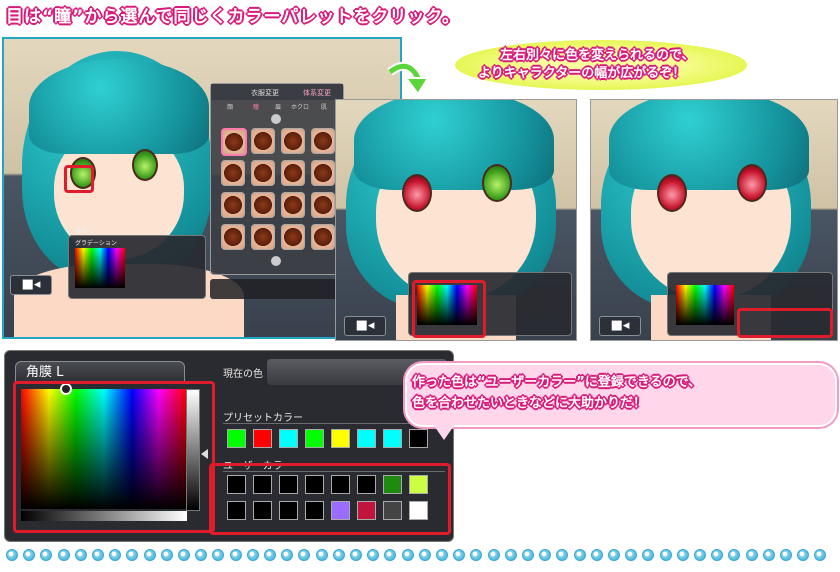 The width and height of the screenshot is (840, 572). Describe the element at coordinates (456, 220) in the screenshot. I see `screenshot-2: ■◂` at that location.